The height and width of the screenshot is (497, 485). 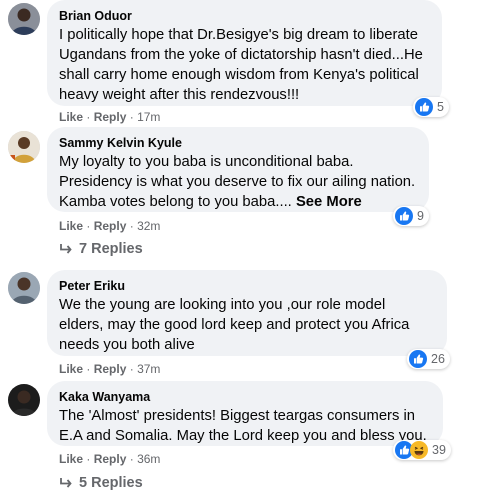 I want to click on reaction-summary: 5, so click(x=431, y=107).